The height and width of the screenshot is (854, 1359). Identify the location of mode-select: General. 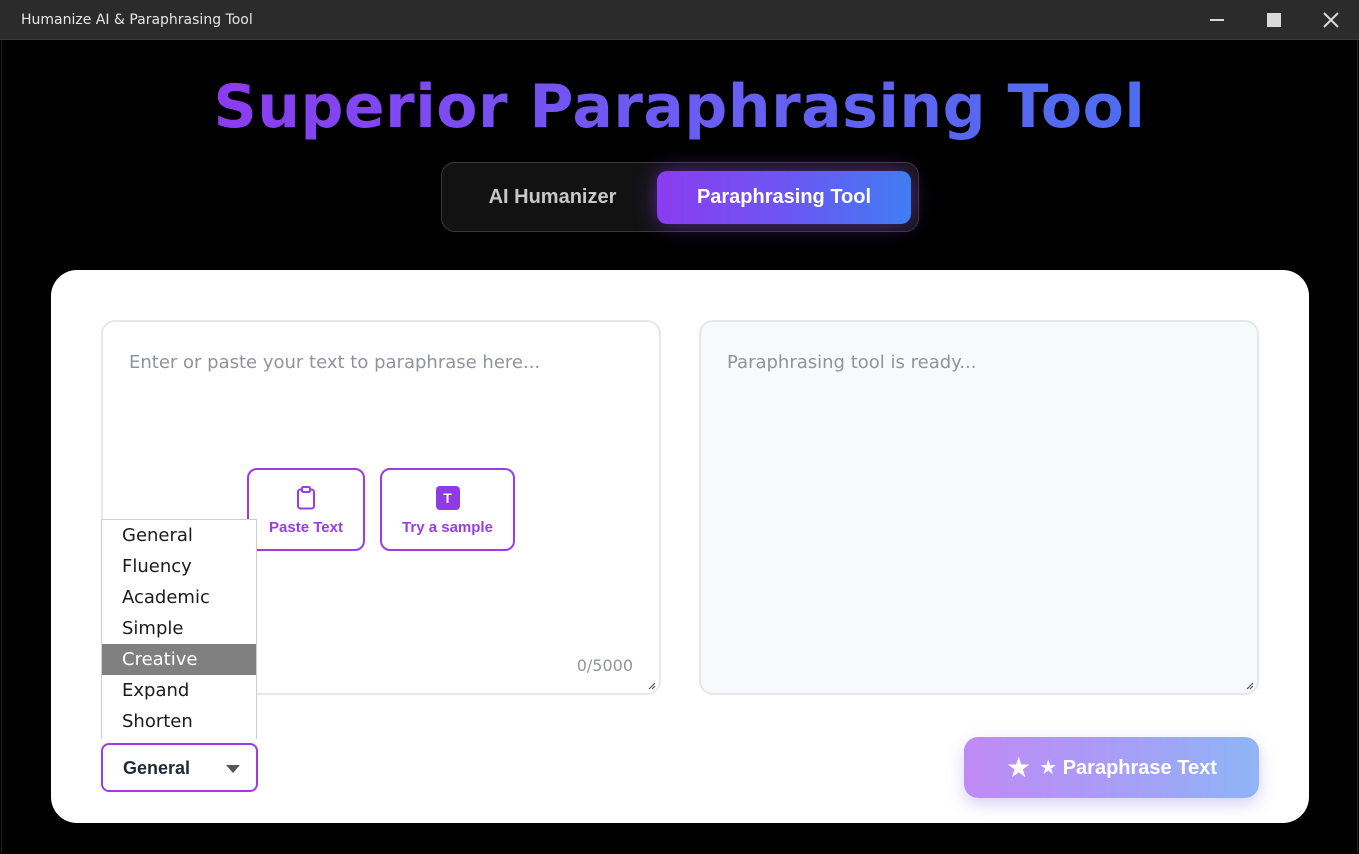
(179, 767).